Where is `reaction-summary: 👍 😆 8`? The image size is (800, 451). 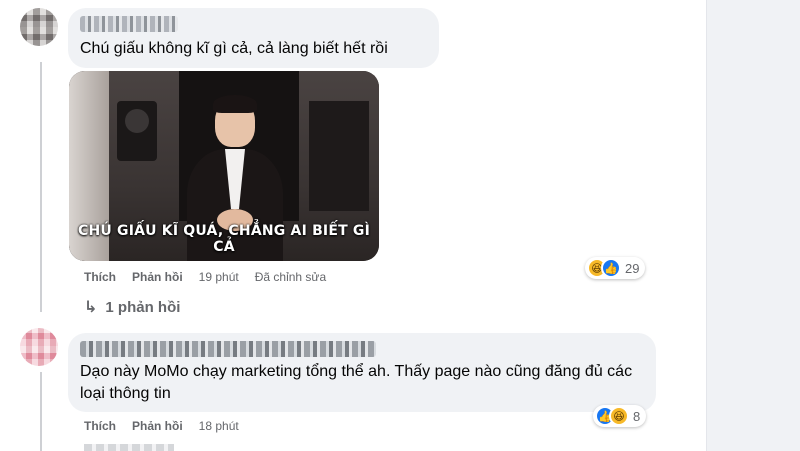
reaction-summary: 👍 😆 8 is located at coordinates (620, 416).